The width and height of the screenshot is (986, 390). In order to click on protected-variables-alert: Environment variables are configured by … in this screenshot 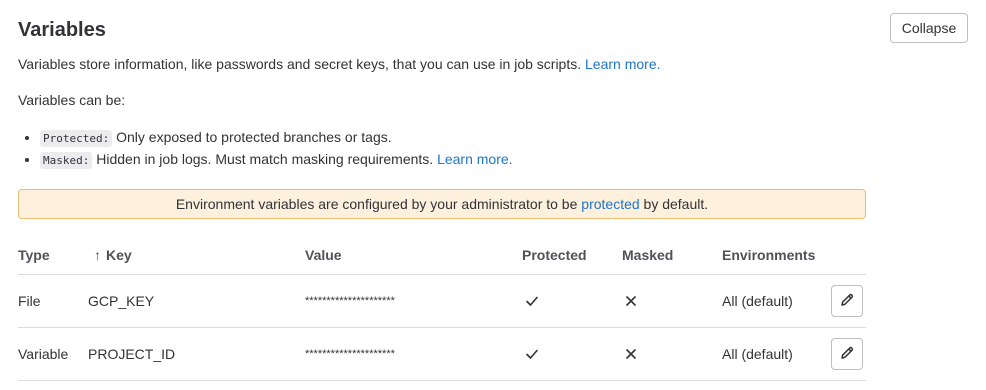, I will do `click(442, 204)`.